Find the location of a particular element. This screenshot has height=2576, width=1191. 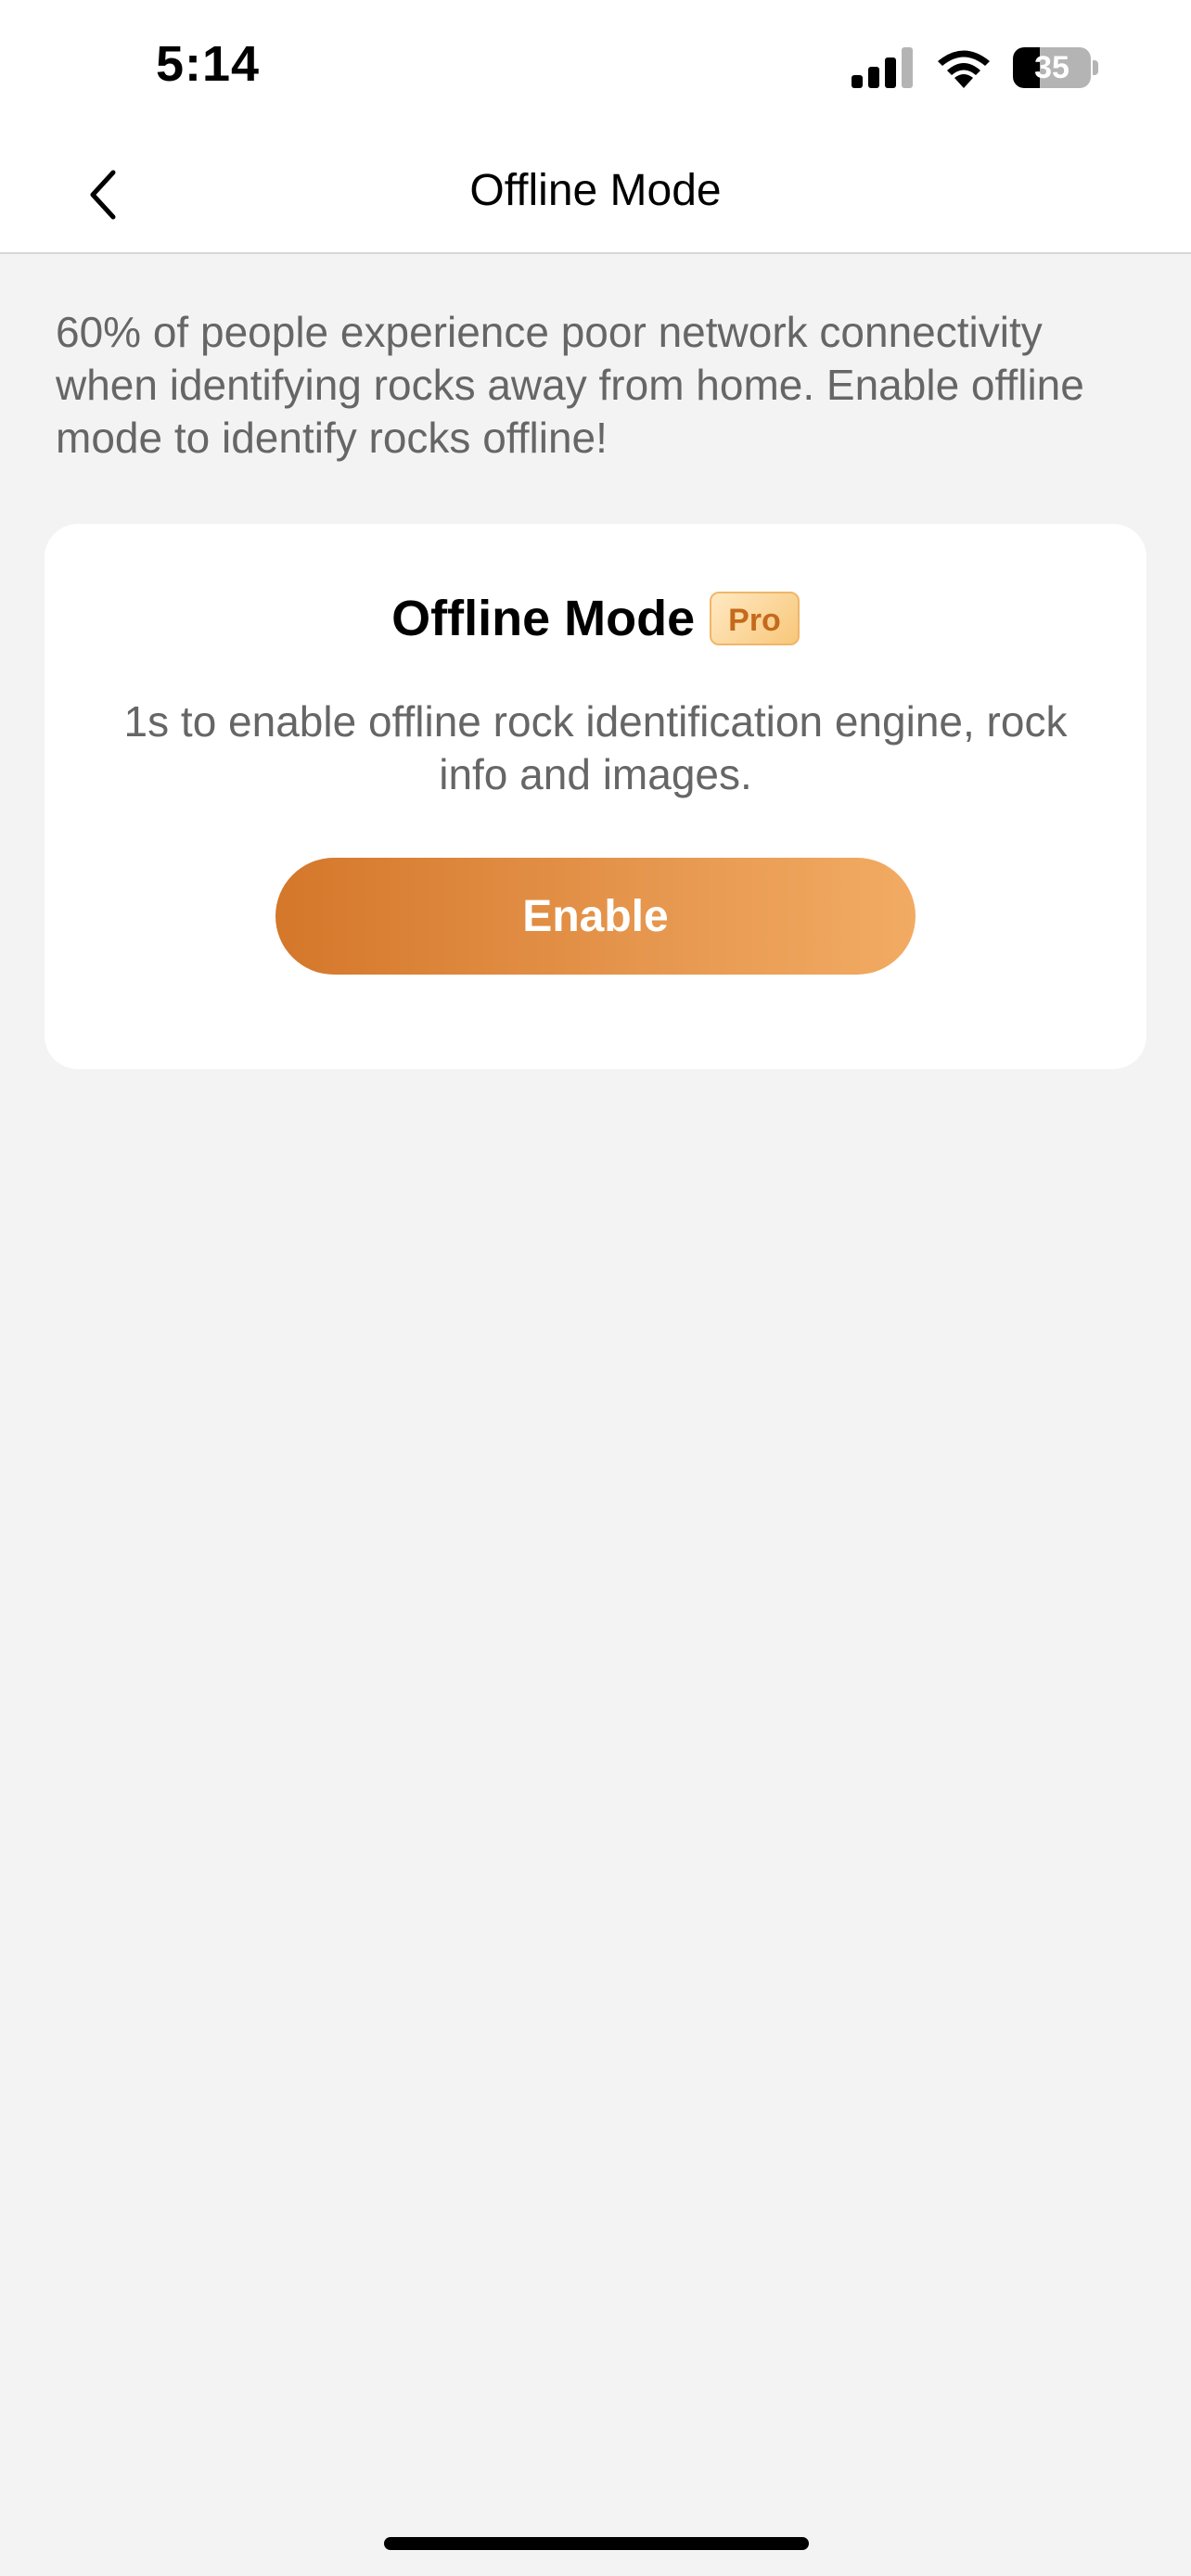

card-title-row: Offline Mode Pro is located at coordinates (595, 618).